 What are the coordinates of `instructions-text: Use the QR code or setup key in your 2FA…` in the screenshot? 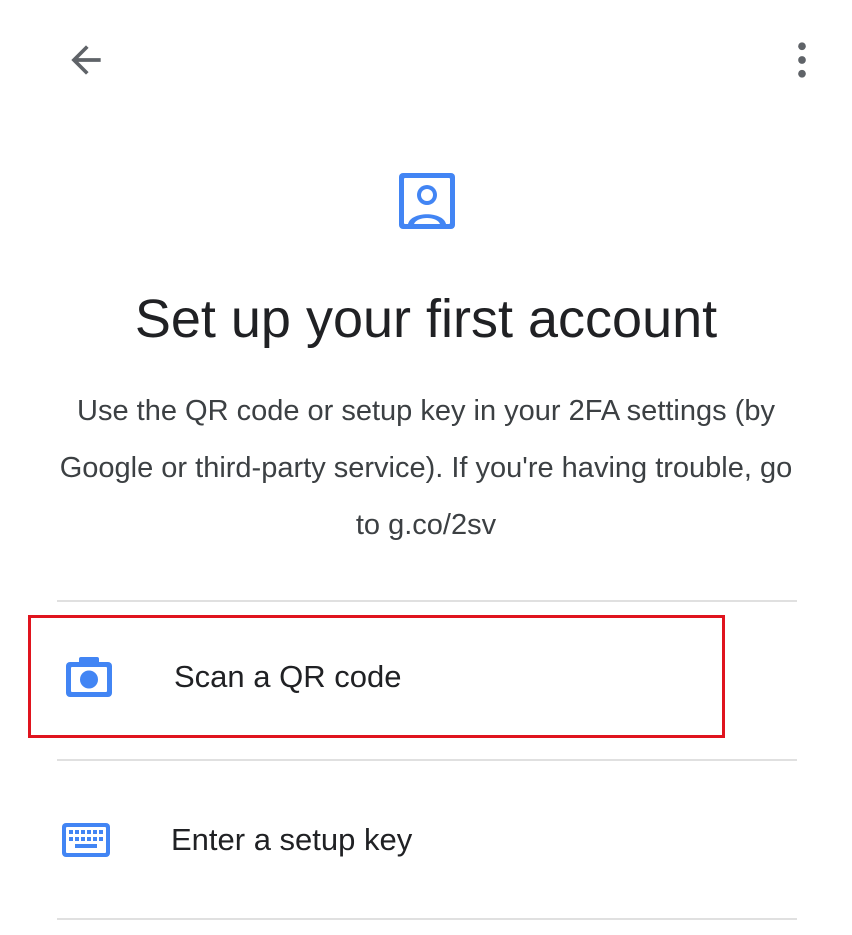 It's located at (426, 468).